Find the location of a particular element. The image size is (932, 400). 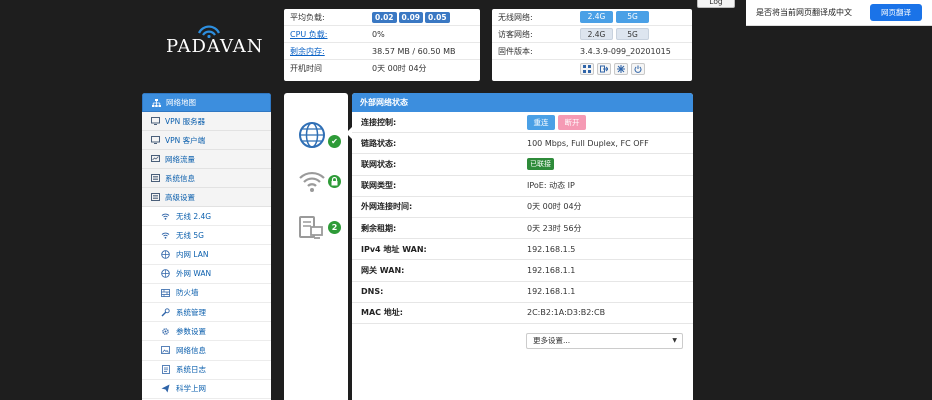

sidebar-sub-wireless-24g: 无线 2.4G is located at coordinates (206, 217).